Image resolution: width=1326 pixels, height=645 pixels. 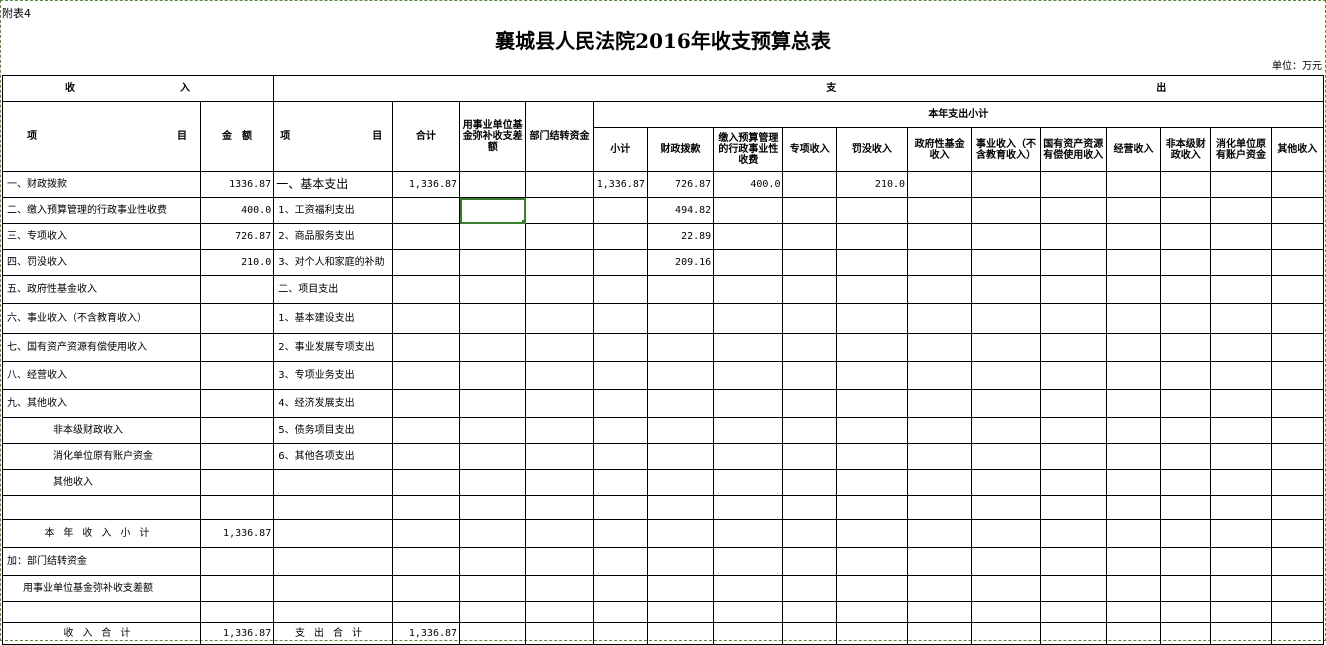 What do you see at coordinates (333, 210) in the screenshot?
I see `expense-item-cell: 1、工资福利支出` at bounding box center [333, 210].